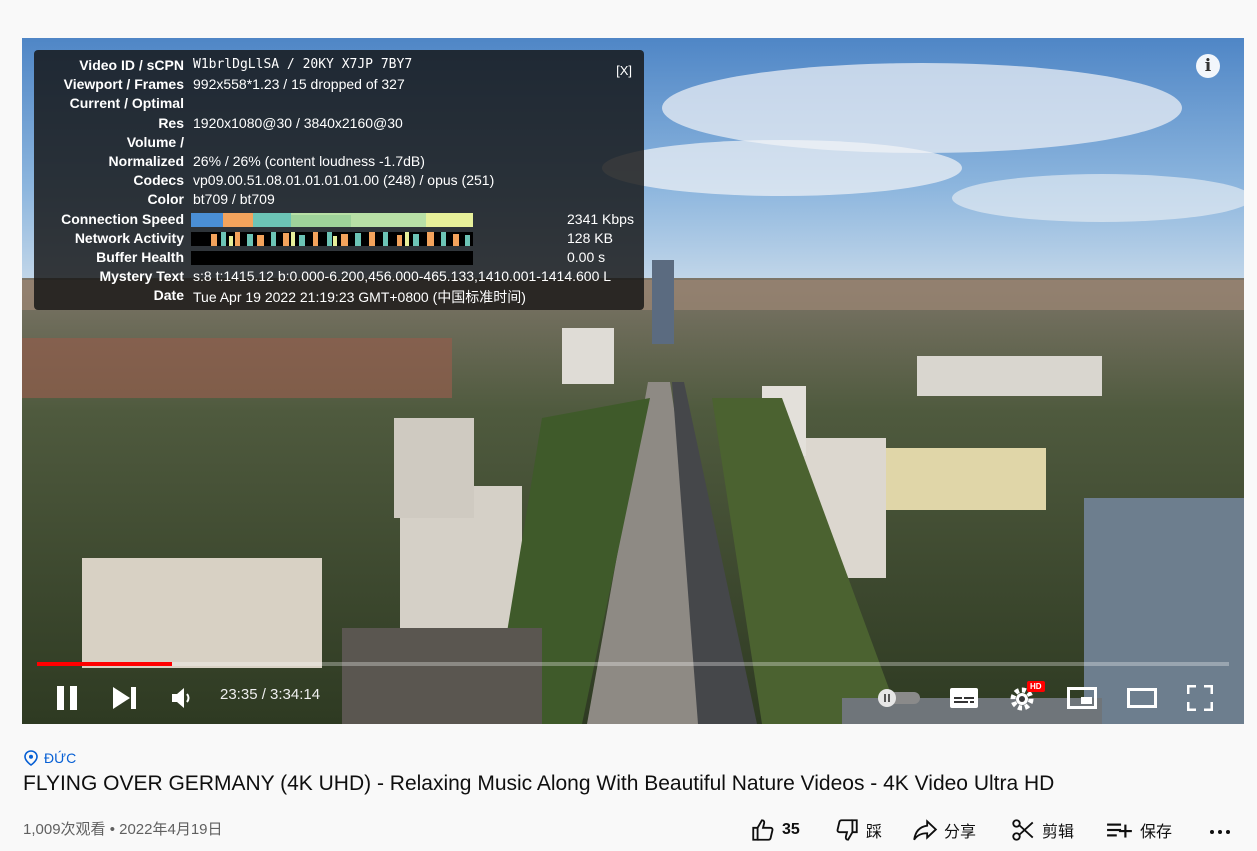 The height and width of the screenshot is (851, 1257). Describe the element at coordinates (171, 123) in the screenshot. I see `stats-label: Res` at that location.